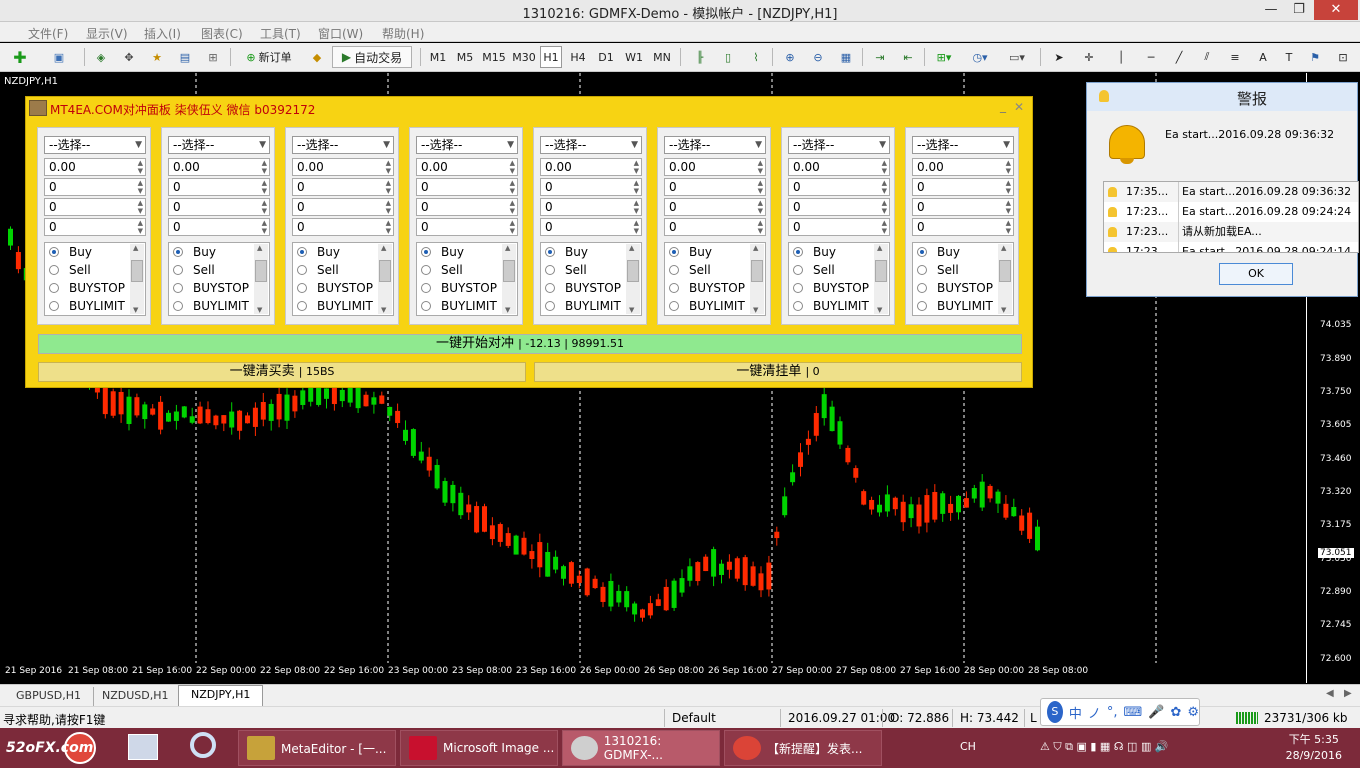 The height and width of the screenshot is (768, 1360). Describe the element at coordinates (1179, 57) in the screenshot. I see `trendline-icon: ╱` at that location.